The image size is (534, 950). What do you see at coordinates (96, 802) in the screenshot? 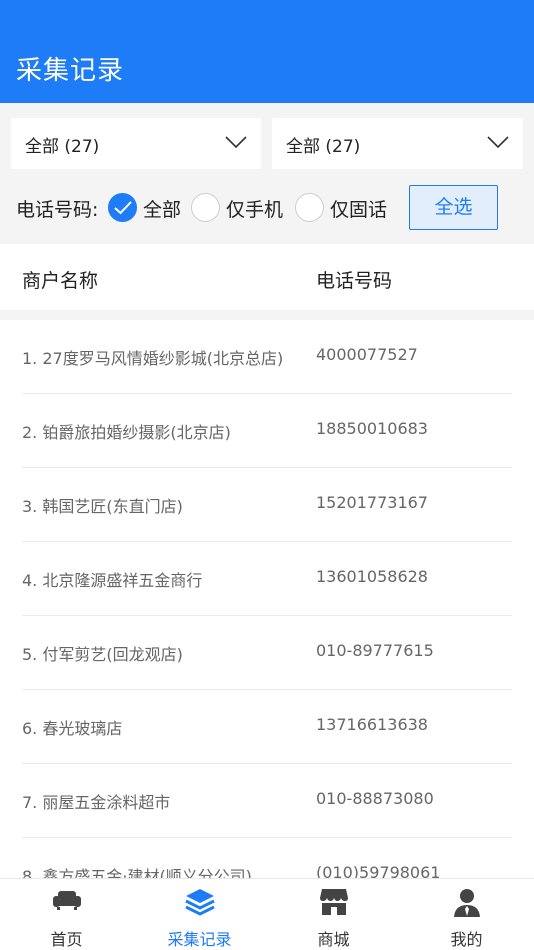
I see `merchant-name: 7. 丽屋五金涂料超市` at bounding box center [96, 802].